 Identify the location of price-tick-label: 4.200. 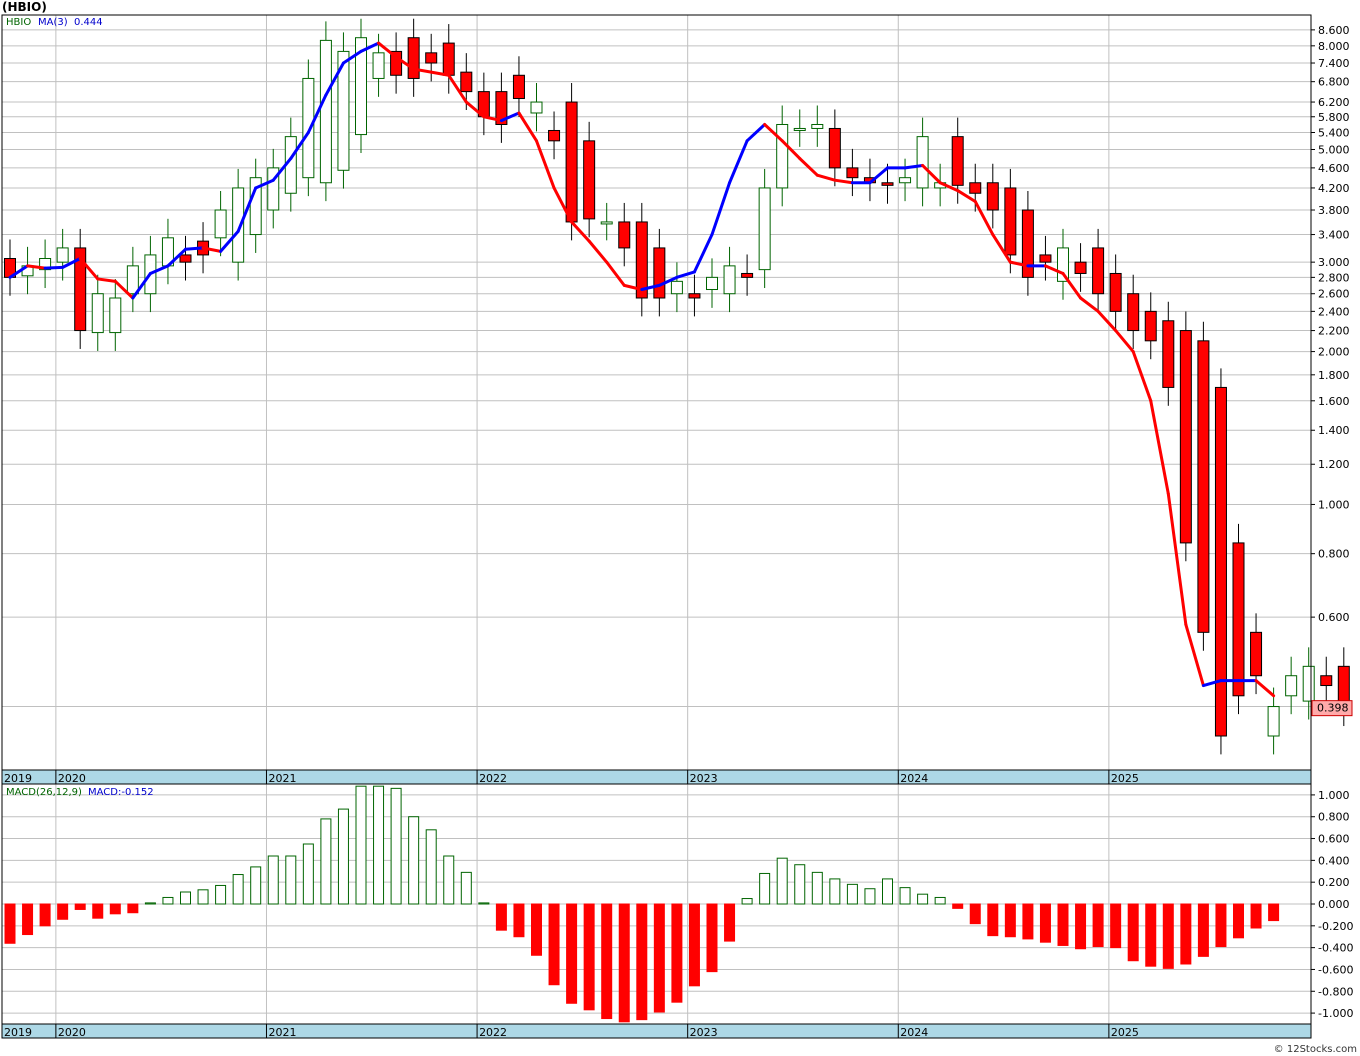
(1334, 188).